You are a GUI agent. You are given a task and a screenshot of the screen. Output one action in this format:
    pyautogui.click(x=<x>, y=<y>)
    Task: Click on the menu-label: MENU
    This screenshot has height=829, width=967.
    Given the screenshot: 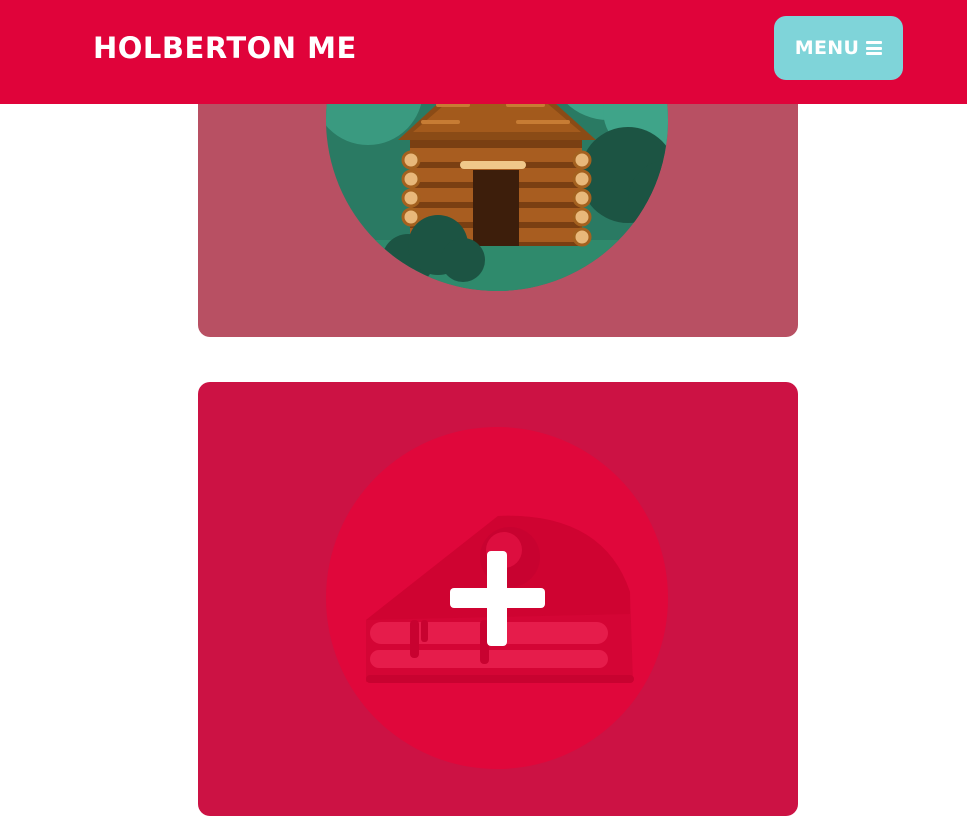 What is the action you would take?
    pyautogui.click(x=827, y=48)
    